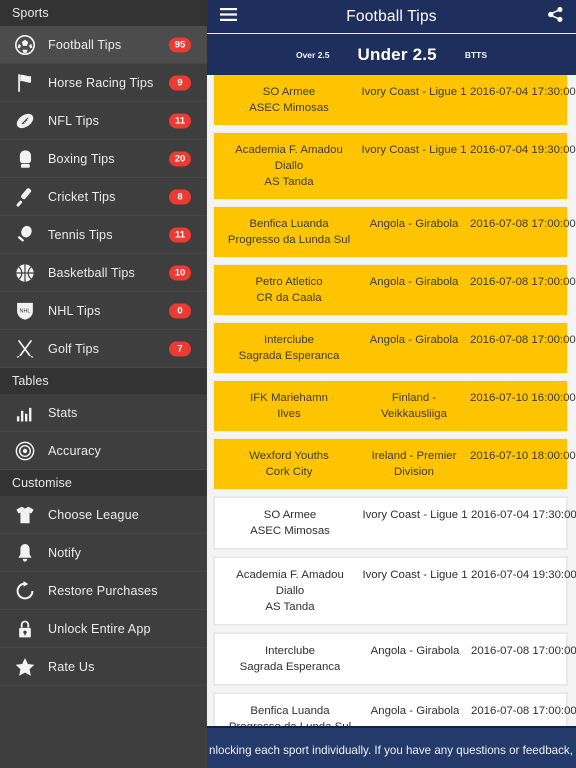 Image resolution: width=576 pixels, height=768 pixels. I want to click on tip-teams: Wexford Youths Cork City, so click(289, 464).